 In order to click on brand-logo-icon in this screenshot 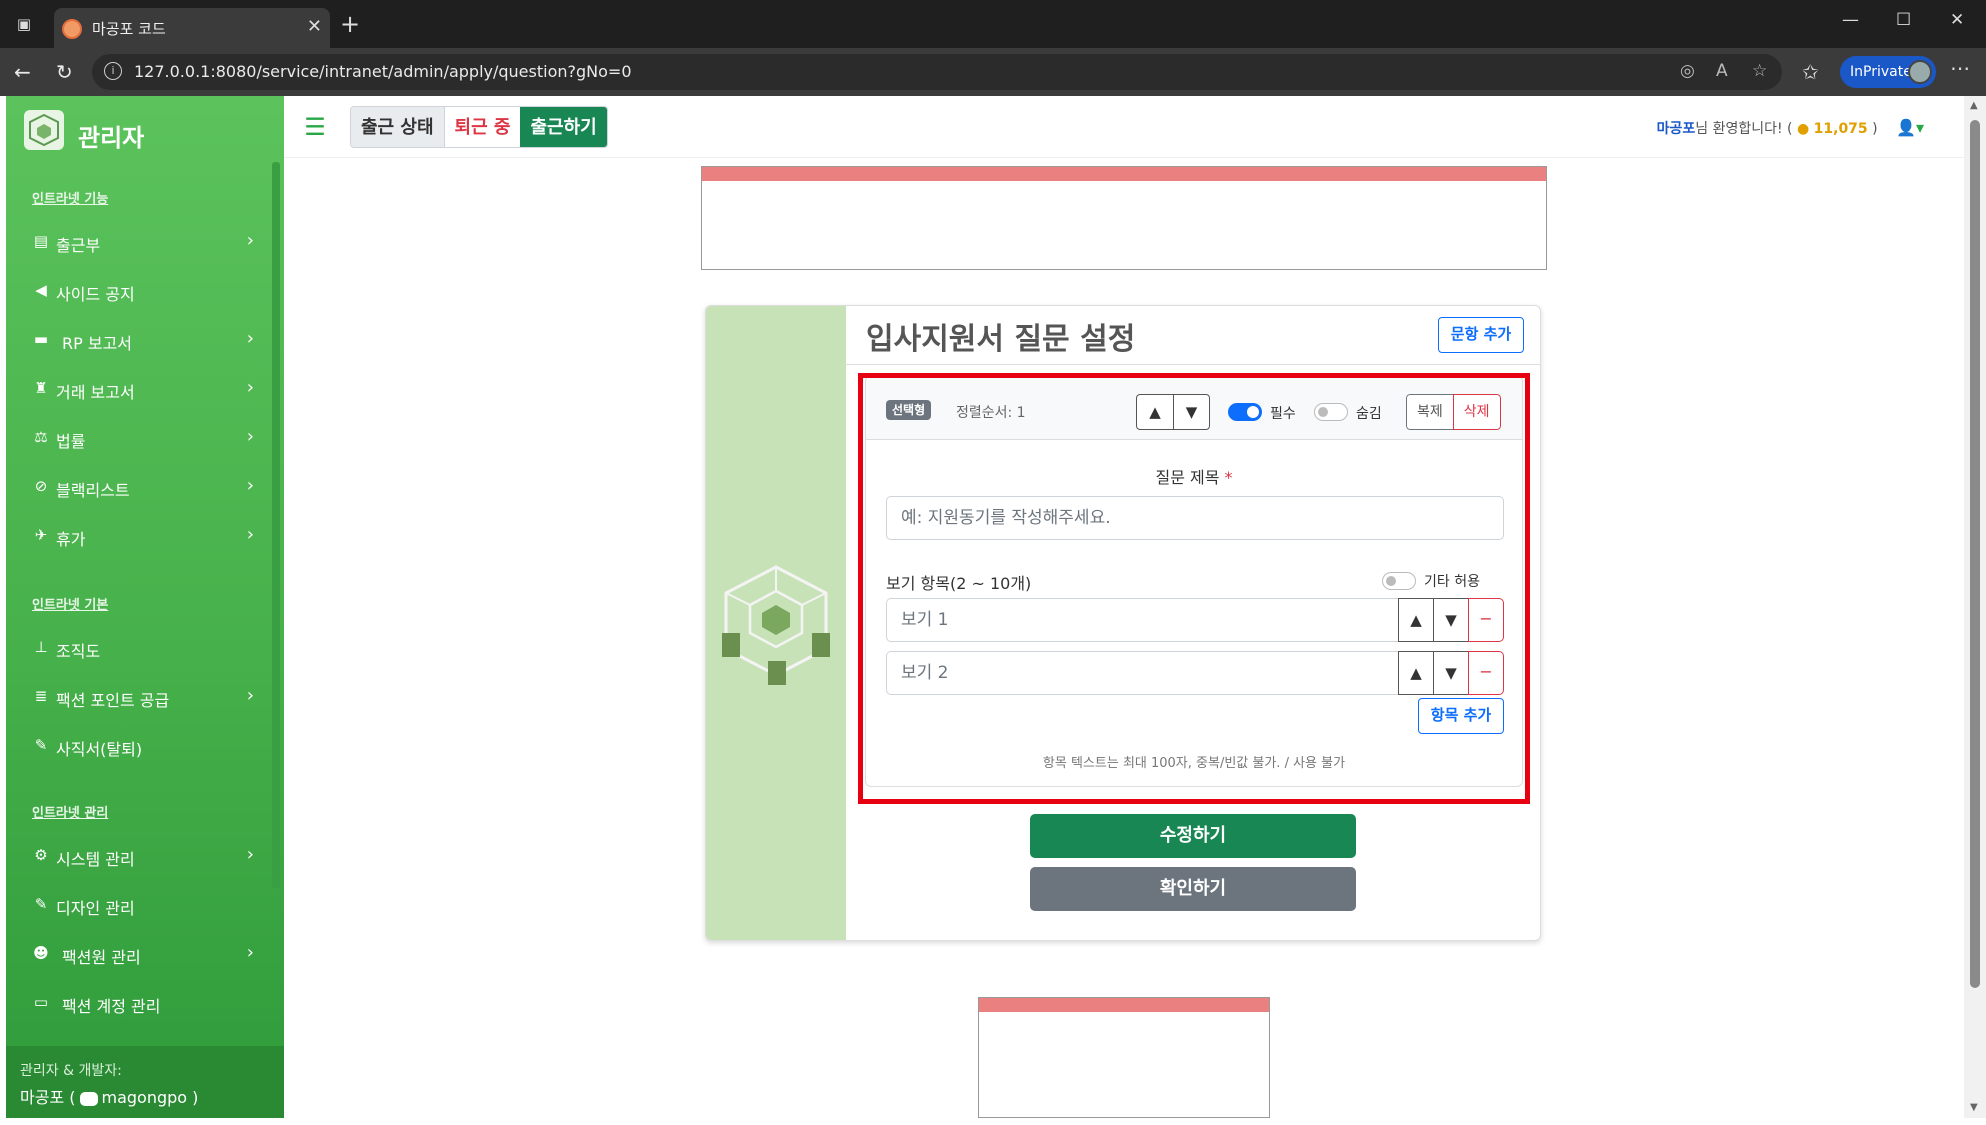, I will do `click(44, 130)`.